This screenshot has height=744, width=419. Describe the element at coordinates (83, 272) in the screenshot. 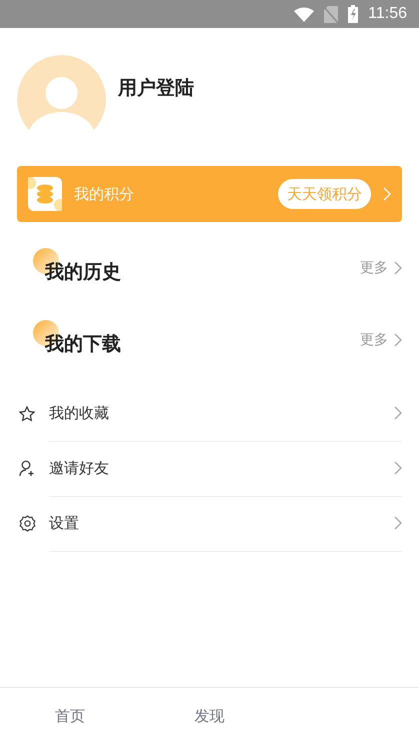

I see `section-title: 我的历史` at that location.